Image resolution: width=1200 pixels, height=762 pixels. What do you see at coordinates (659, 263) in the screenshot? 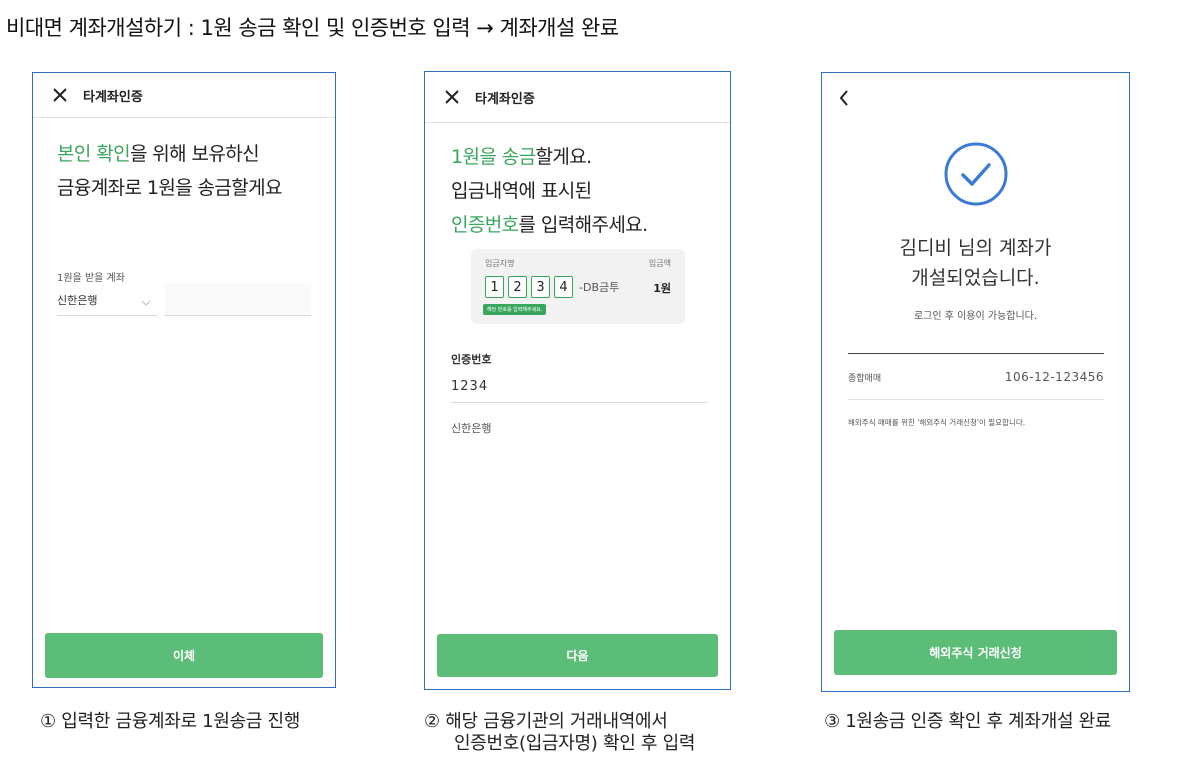
I see `amount-label: 입금액` at bounding box center [659, 263].